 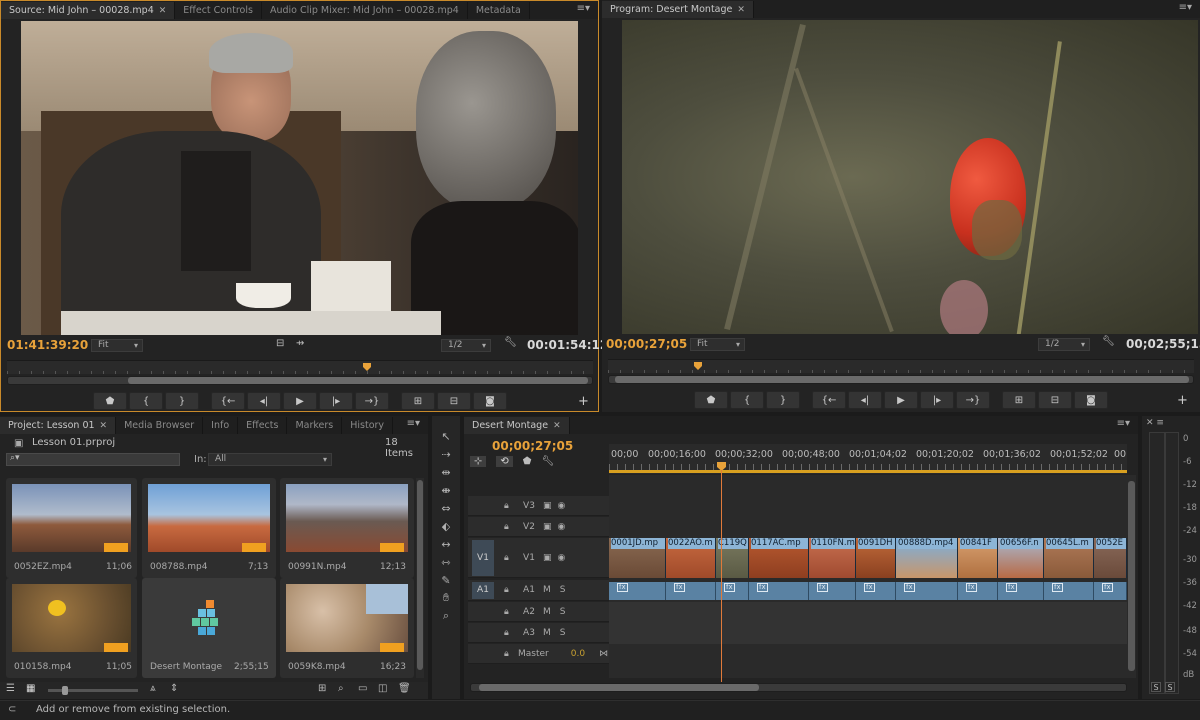 I want to click on project-vertical-scrollbar, so click(x=420, y=578).